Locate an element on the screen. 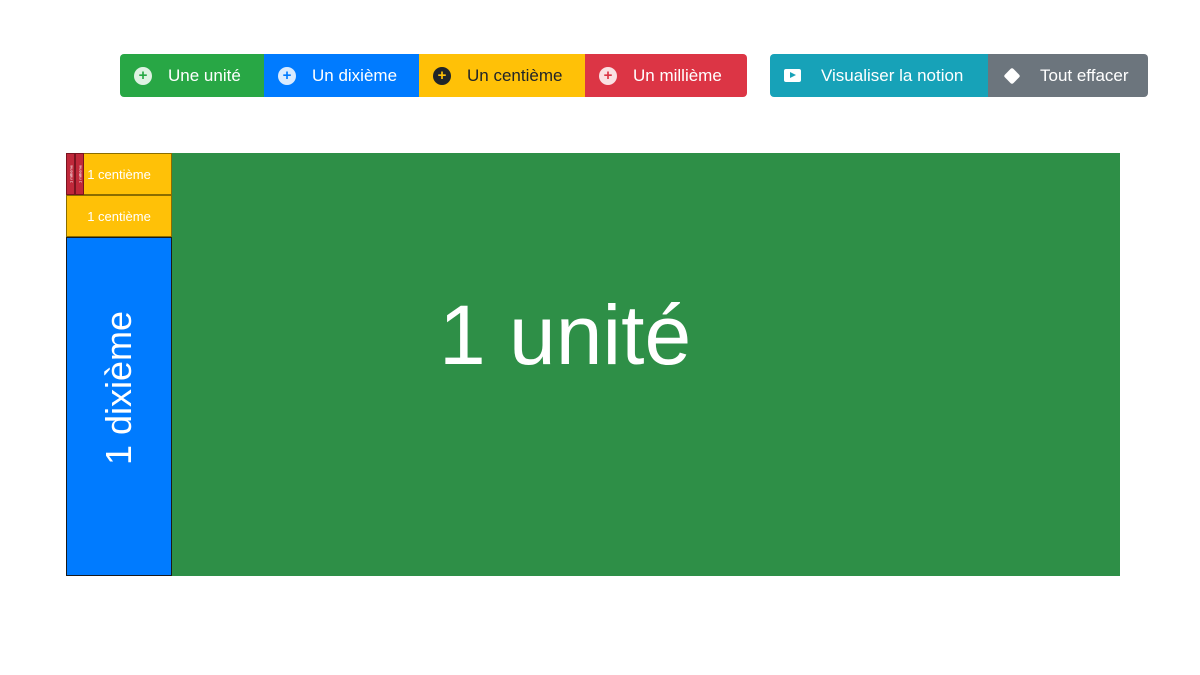 This screenshot has width=1200, height=675. tenth-block: 1 dixième is located at coordinates (119, 406).